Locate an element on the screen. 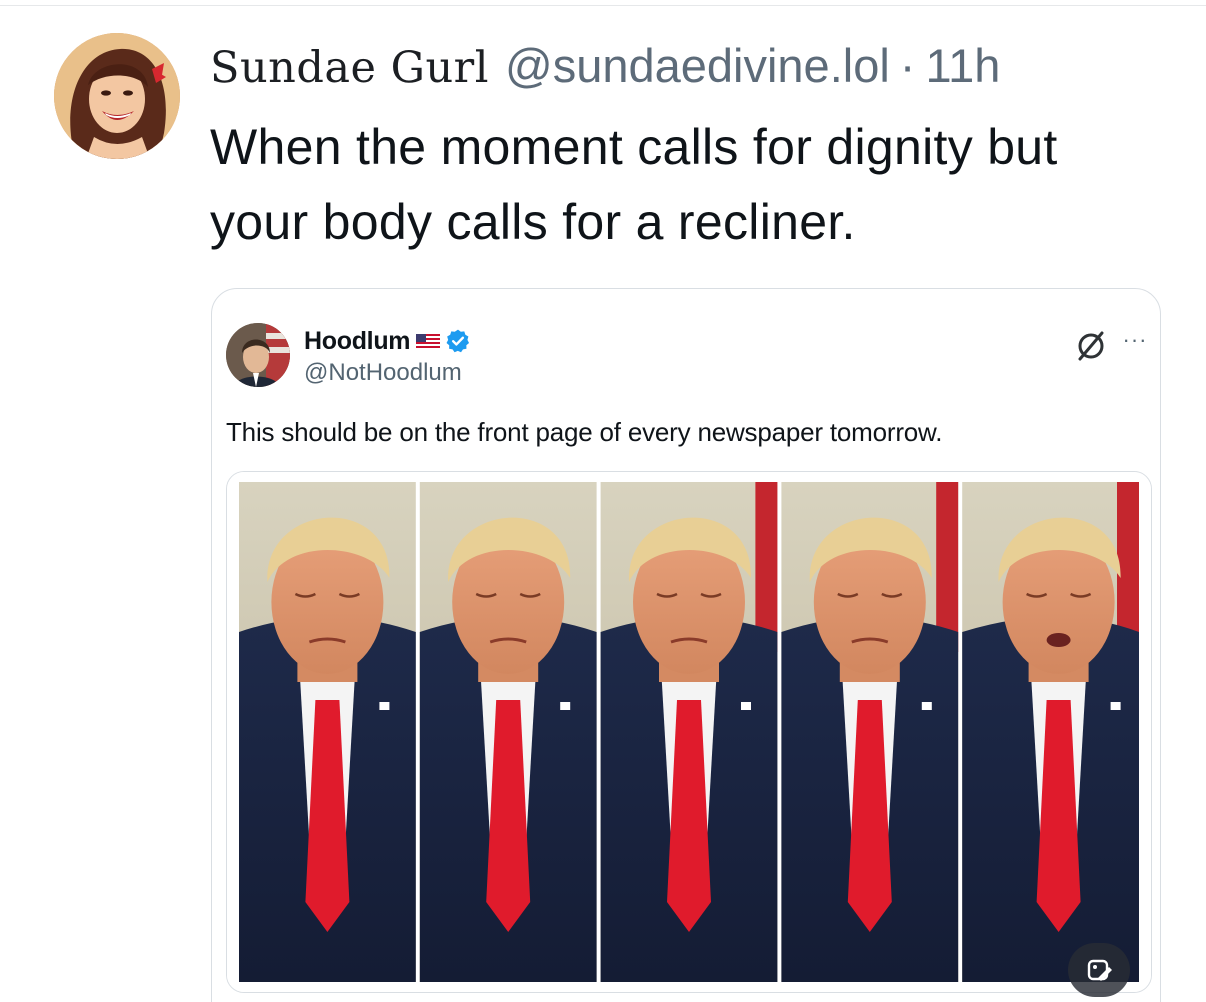 The height and width of the screenshot is (1002, 1206). media-edit-glyph is located at coordinates (1099, 970).